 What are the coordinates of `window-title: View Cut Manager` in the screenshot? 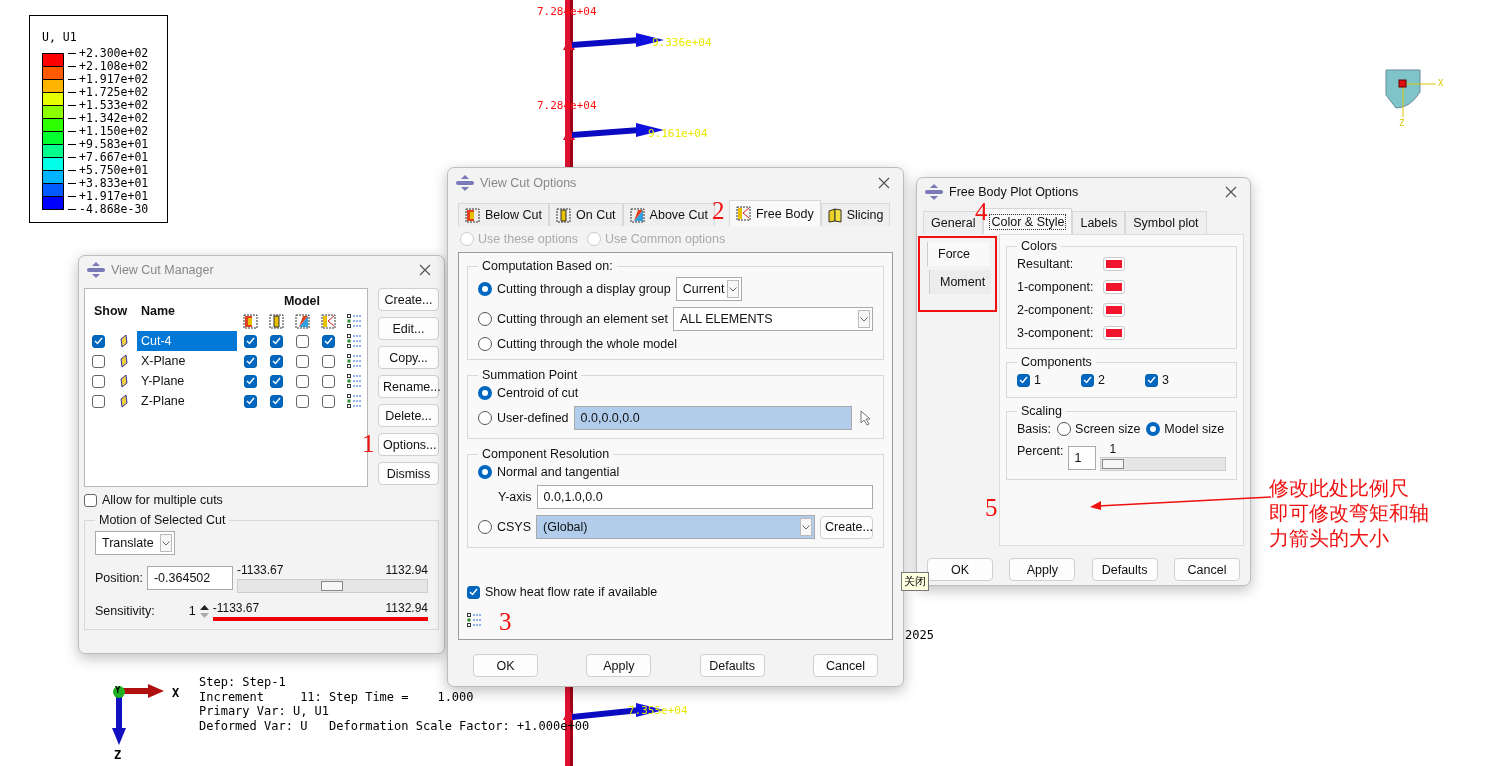 It's located at (163, 270).